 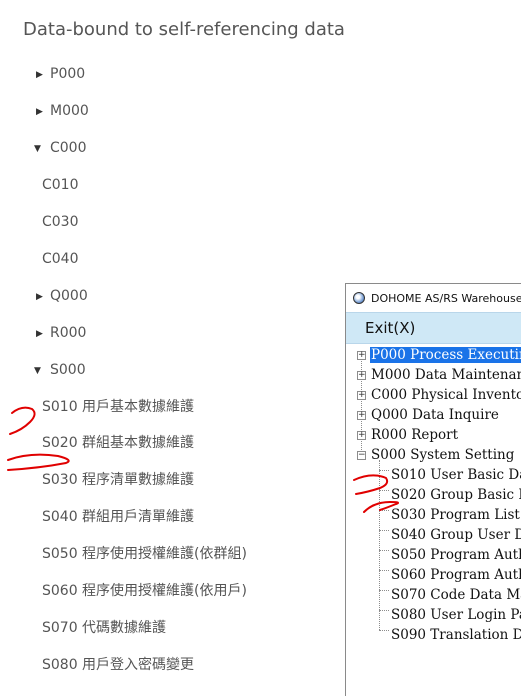 What do you see at coordinates (60, 370) in the screenshot?
I see `tree-node-s000: ▼ S000` at bounding box center [60, 370].